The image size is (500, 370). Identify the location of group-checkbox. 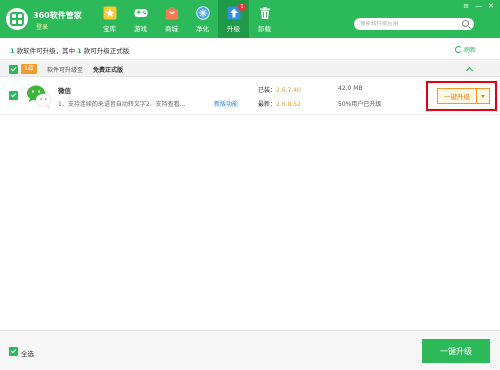
(13, 69).